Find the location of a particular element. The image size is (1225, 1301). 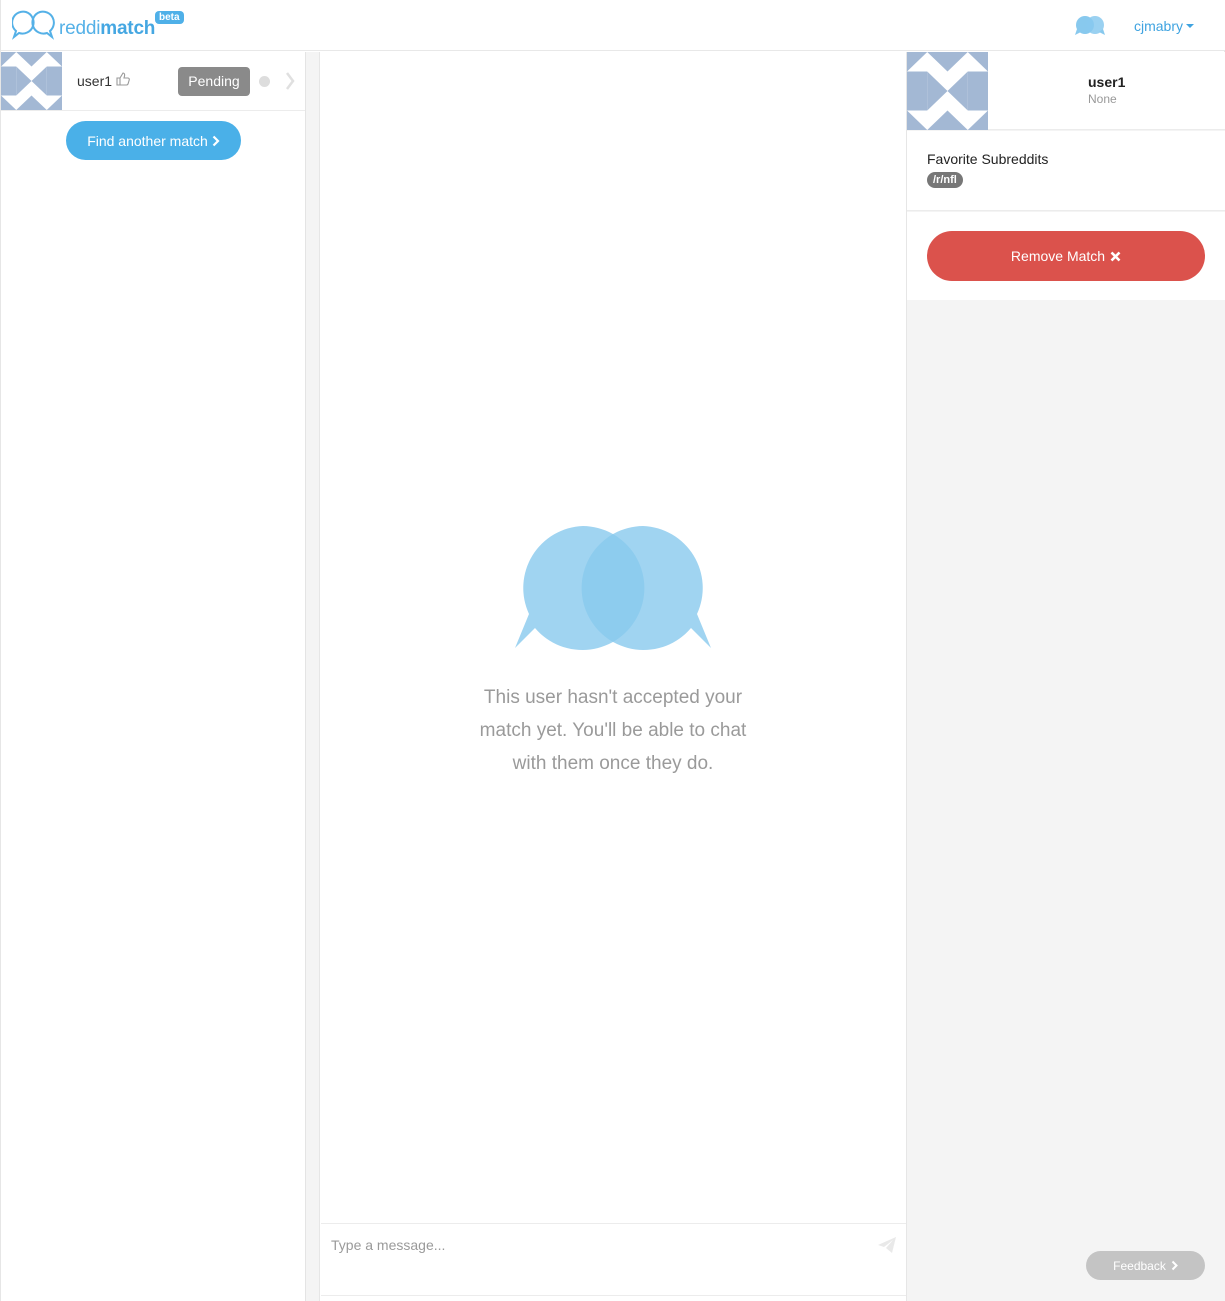

status-dot is located at coordinates (264, 81).